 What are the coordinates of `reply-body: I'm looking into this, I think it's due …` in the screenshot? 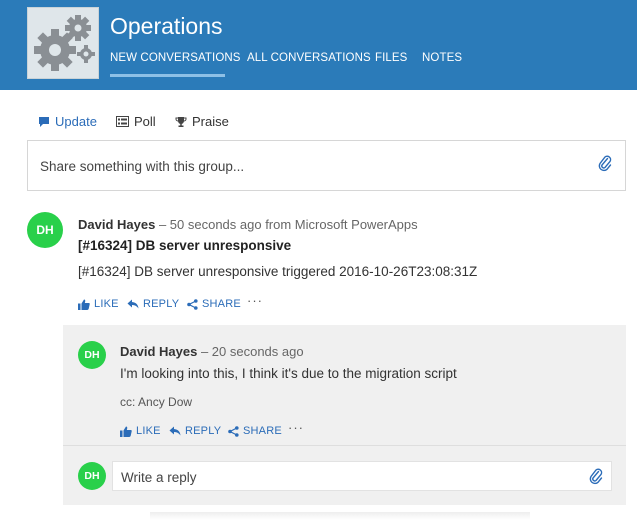 It's located at (288, 373).